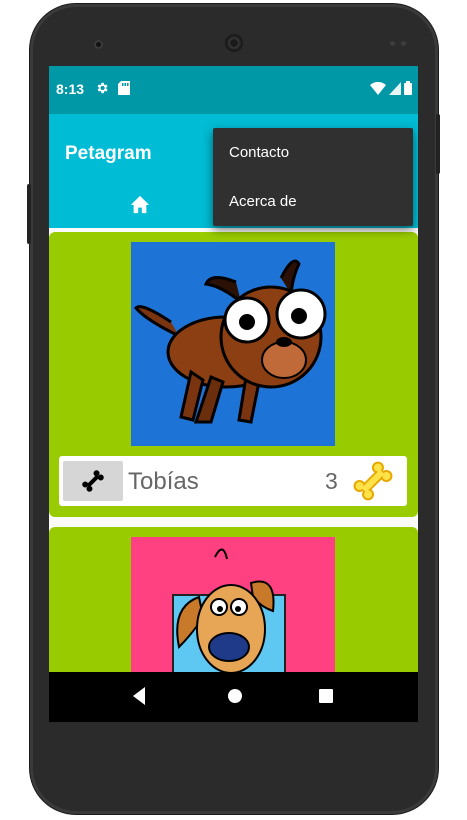  I want to click on sd-card-icon, so click(124, 88).